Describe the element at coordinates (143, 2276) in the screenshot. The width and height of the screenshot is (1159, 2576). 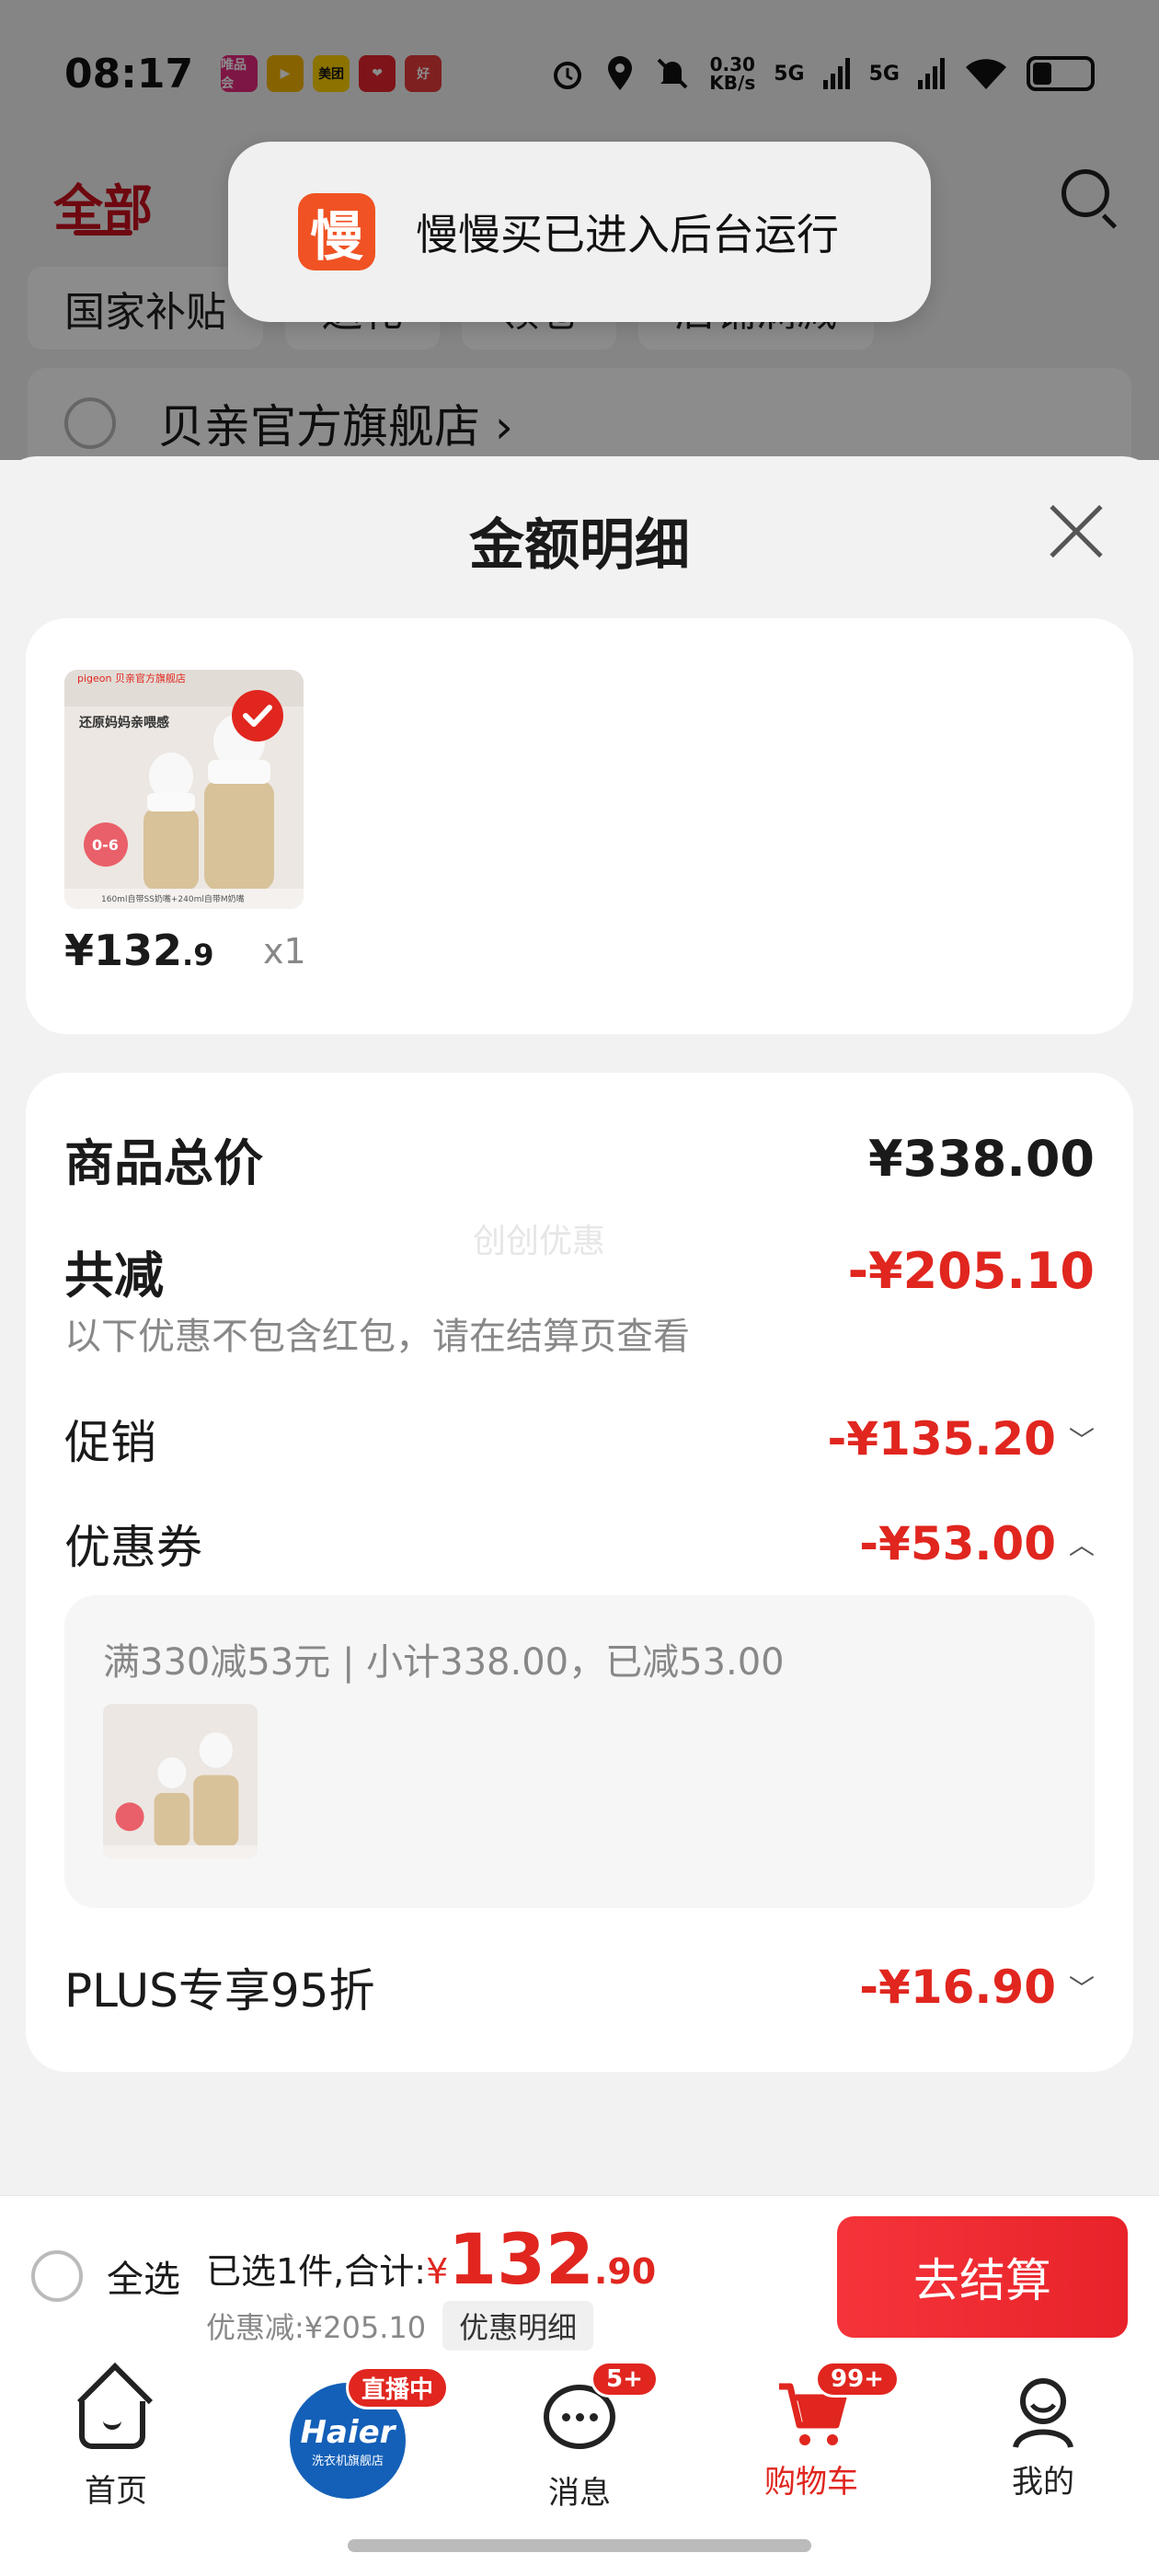
I see `select-all-label: 全选` at that location.